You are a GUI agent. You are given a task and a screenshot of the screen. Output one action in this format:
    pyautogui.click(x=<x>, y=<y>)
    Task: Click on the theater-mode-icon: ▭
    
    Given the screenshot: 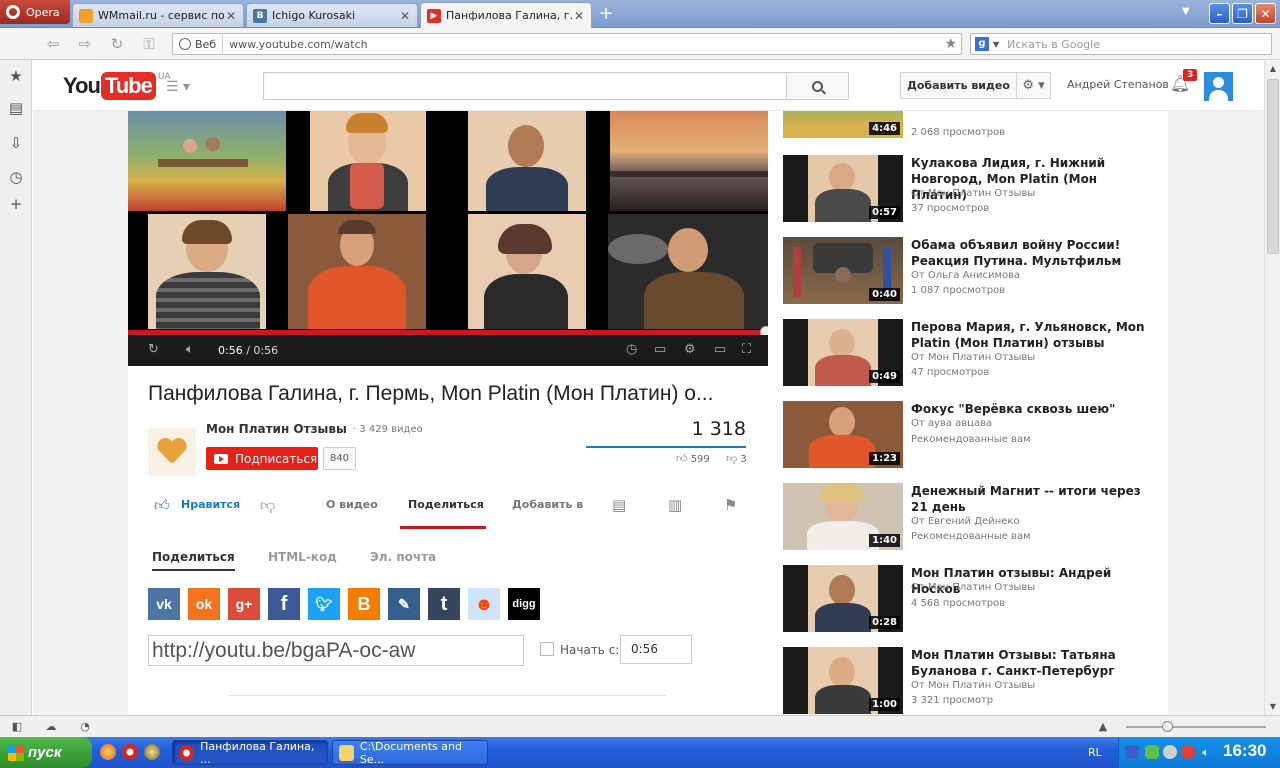 What is the action you would take?
    pyautogui.click(x=720, y=350)
    